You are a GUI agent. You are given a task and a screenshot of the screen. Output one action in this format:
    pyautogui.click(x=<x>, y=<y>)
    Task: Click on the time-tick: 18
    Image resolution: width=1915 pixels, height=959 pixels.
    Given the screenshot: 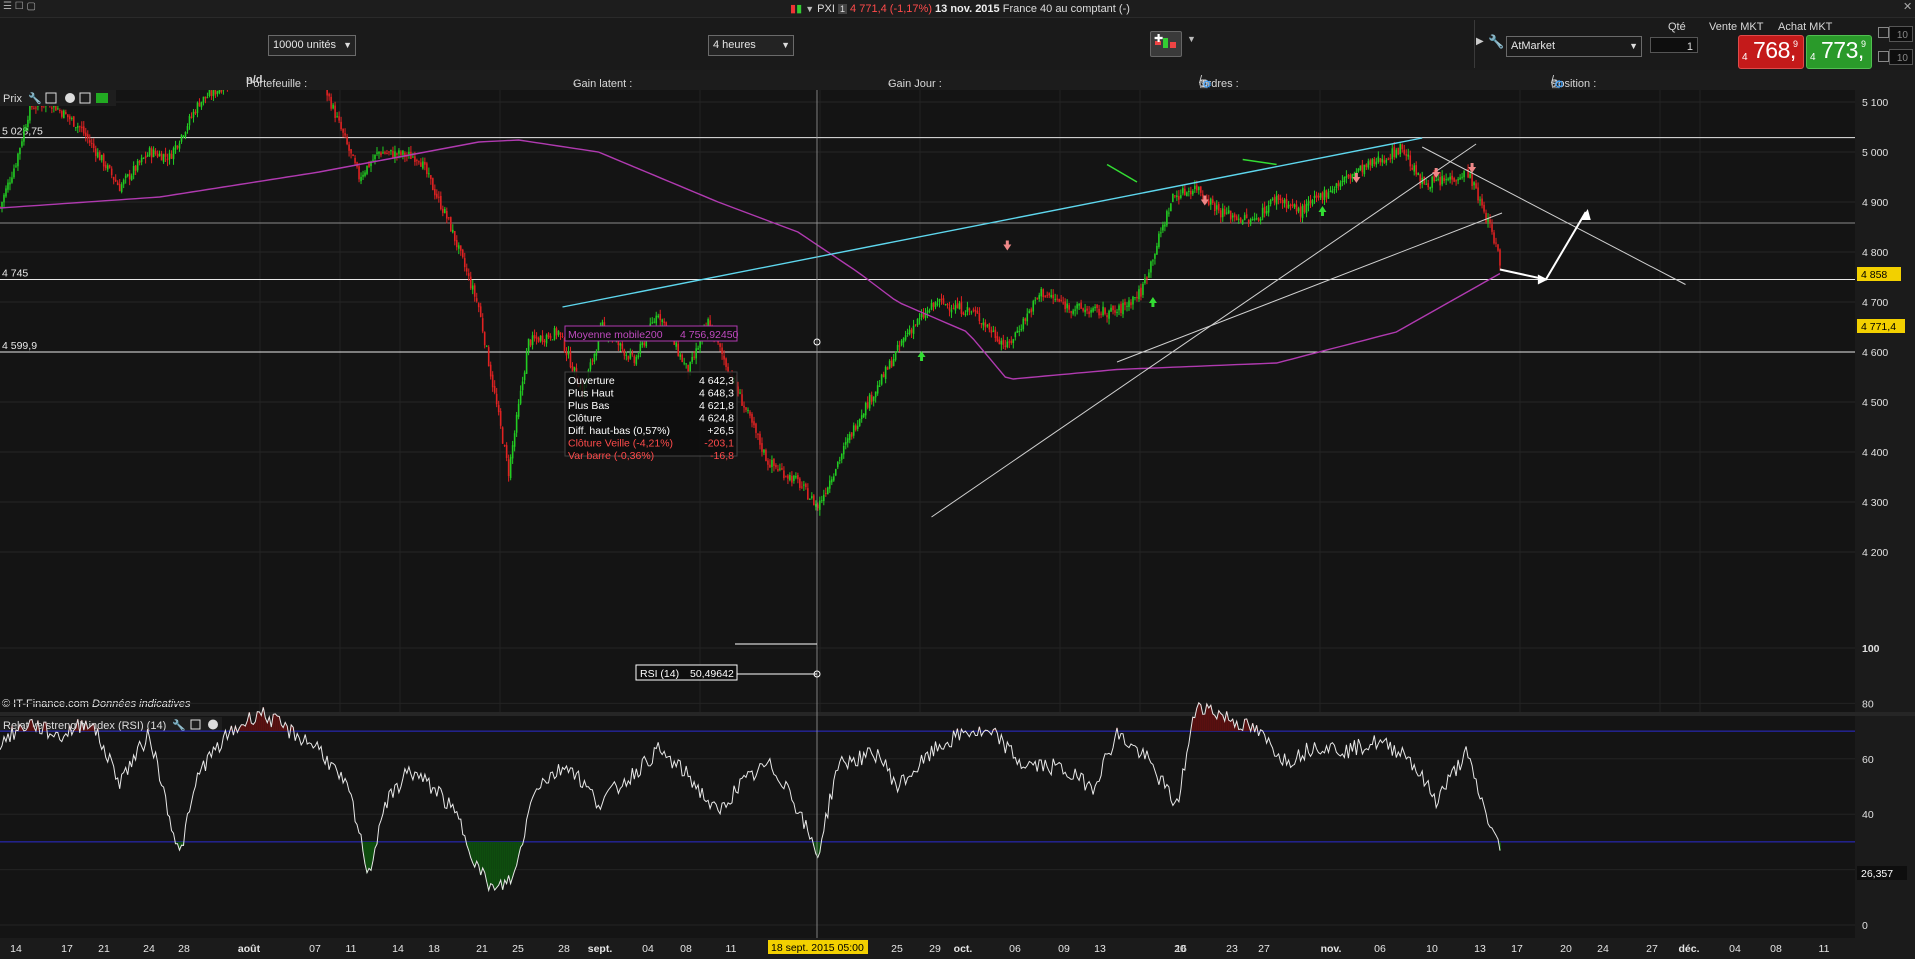 What is the action you would take?
    pyautogui.click(x=434, y=949)
    